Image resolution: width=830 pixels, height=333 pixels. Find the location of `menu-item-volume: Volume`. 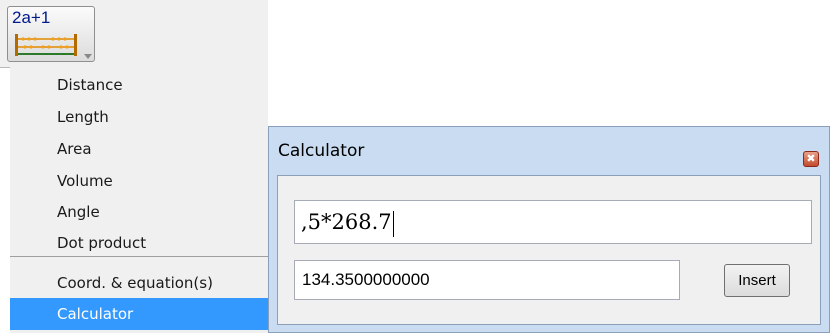

menu-item-volume: Volume is located at coordinates (139, 181).